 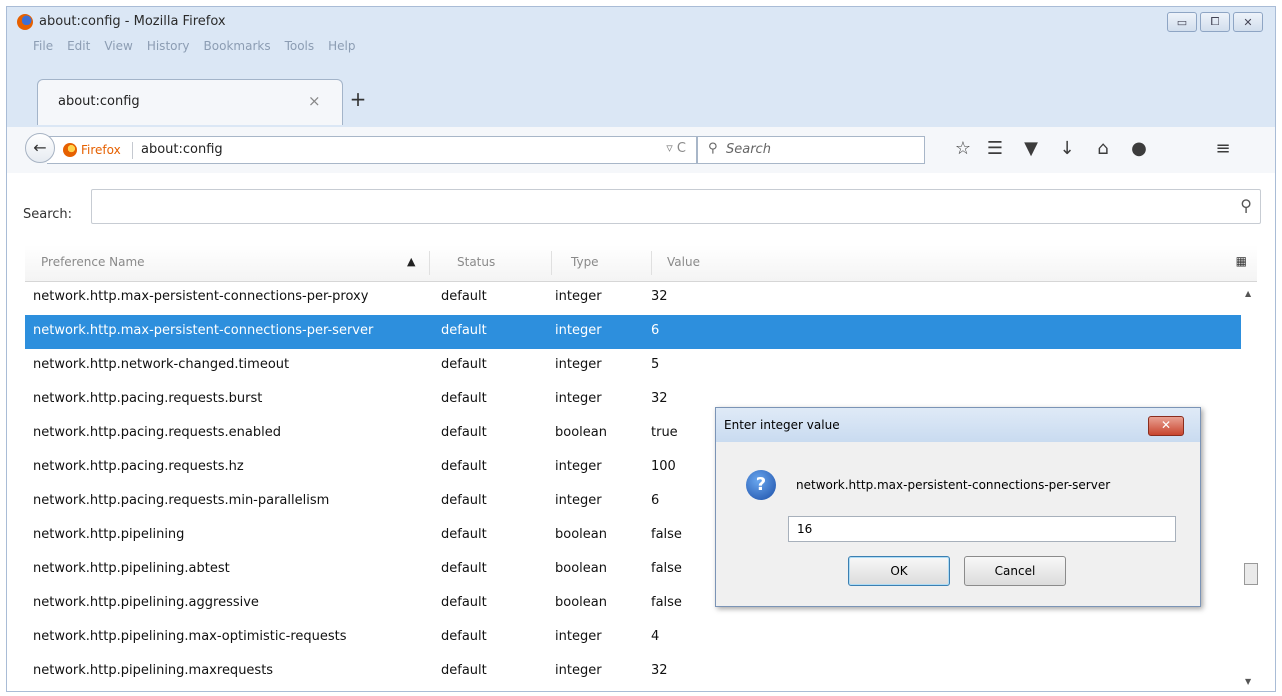 What do you see at coordinates (182, 149) in the screenshot?
I see `url-text: about:config` at bounding box center [182, 149].